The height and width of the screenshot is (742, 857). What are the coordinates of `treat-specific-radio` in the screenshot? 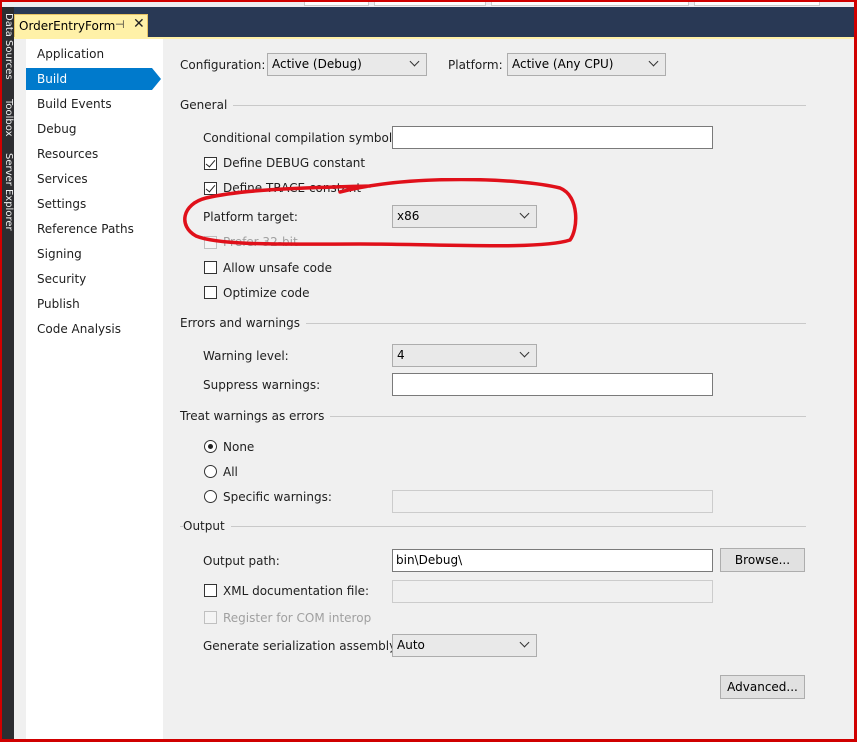 It's located at (210, 496).